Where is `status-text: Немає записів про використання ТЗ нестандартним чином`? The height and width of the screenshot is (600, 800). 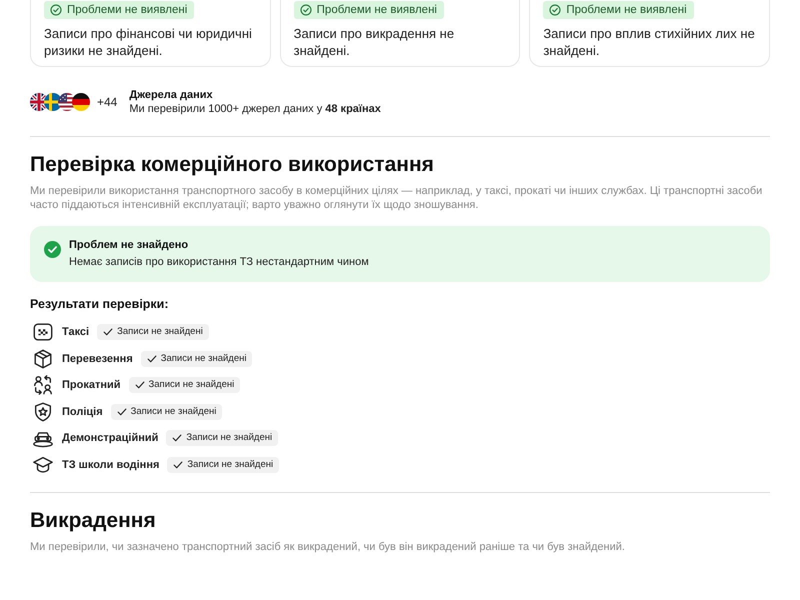
status-text: Немає записів про використання ТЗ нестандартним чином is located at coordinates (219, 262).